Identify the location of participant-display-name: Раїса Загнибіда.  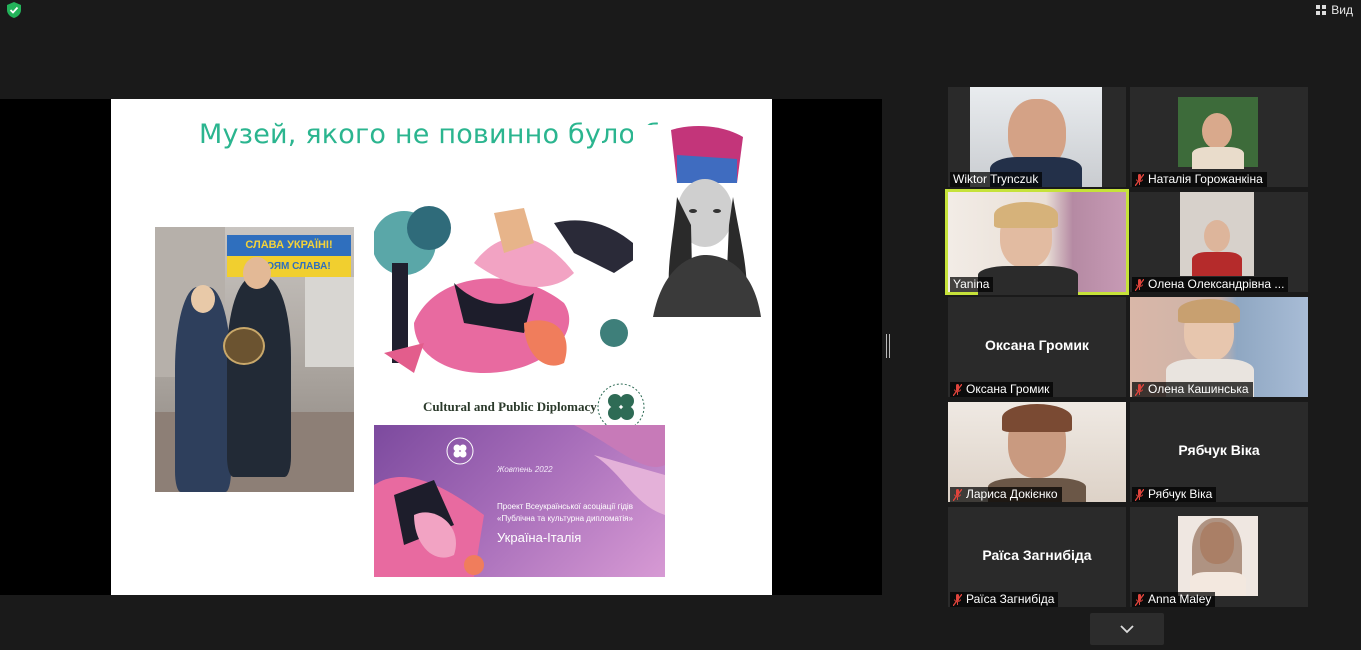
(1037, 555).